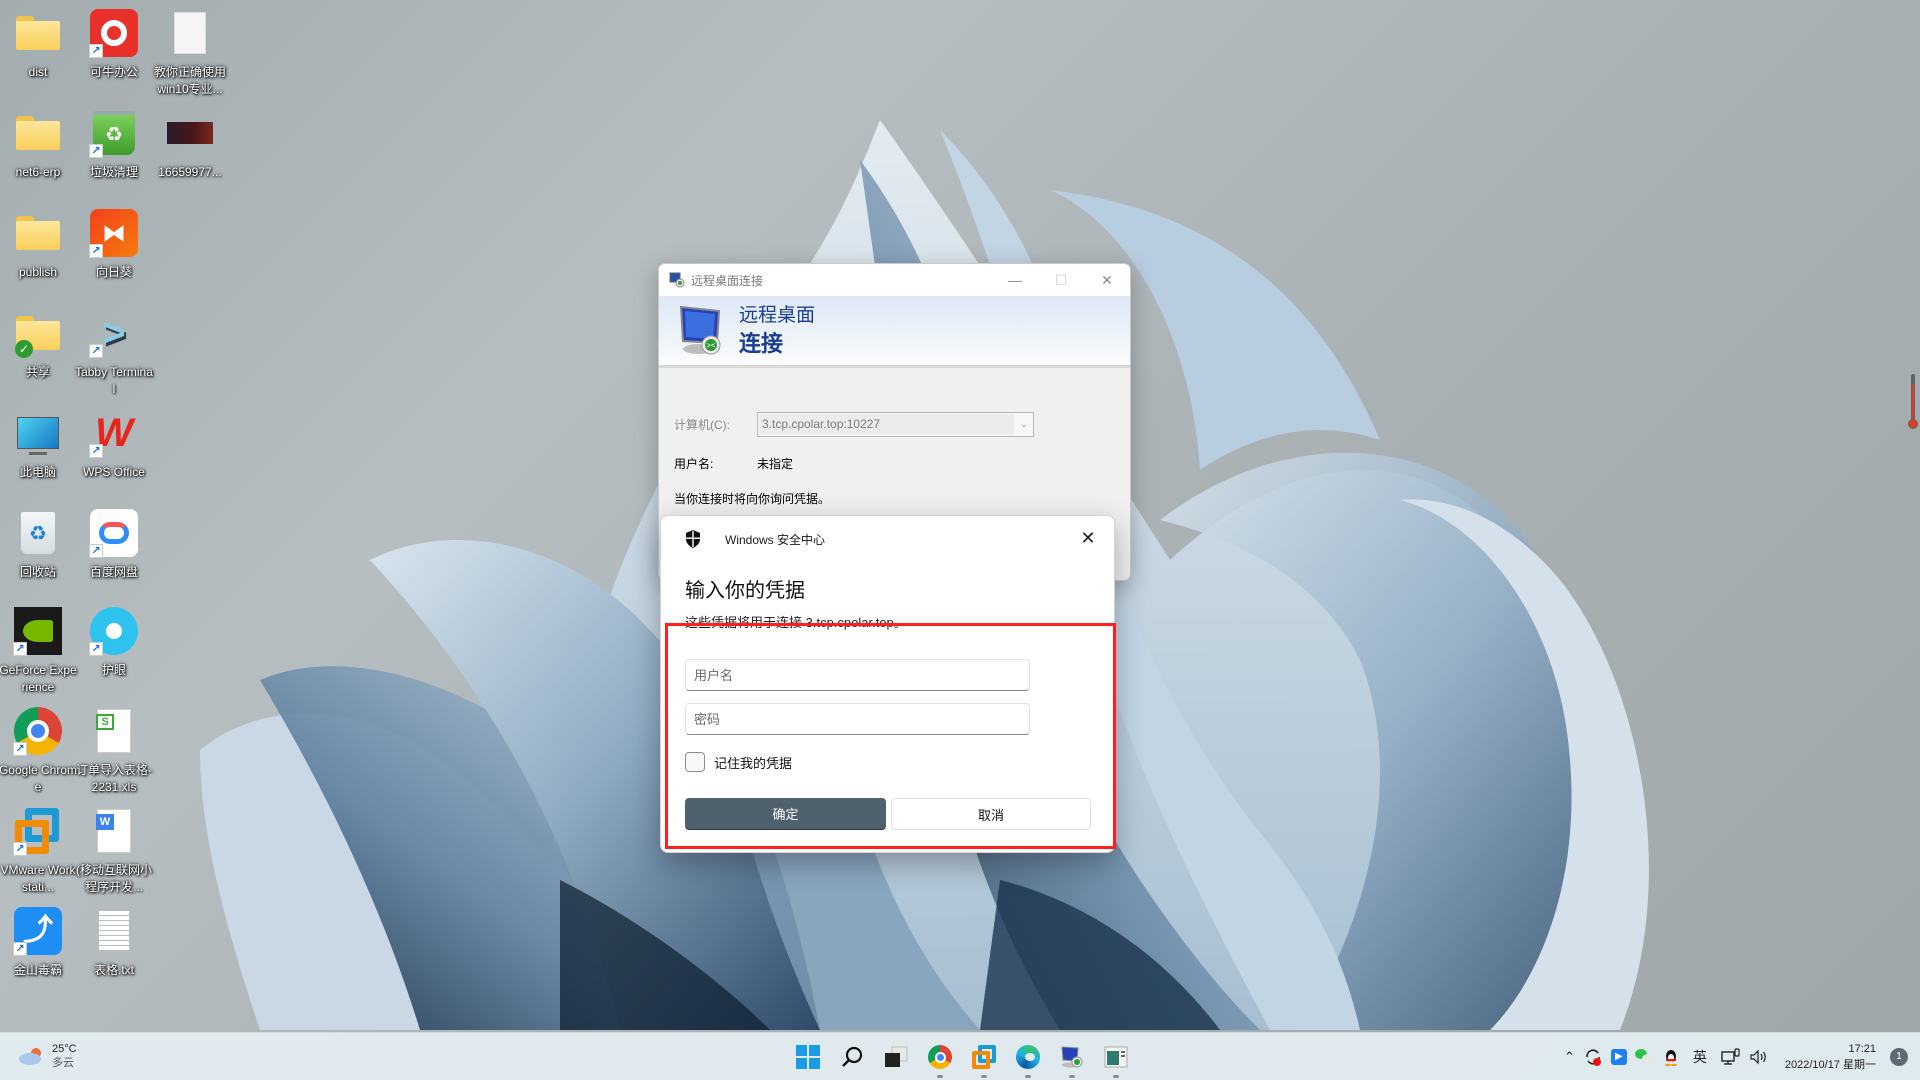 The height and width of the screenshot is (1080, 1920). I want to click on spreadsheet-file-icon: S, so click(114, 731).